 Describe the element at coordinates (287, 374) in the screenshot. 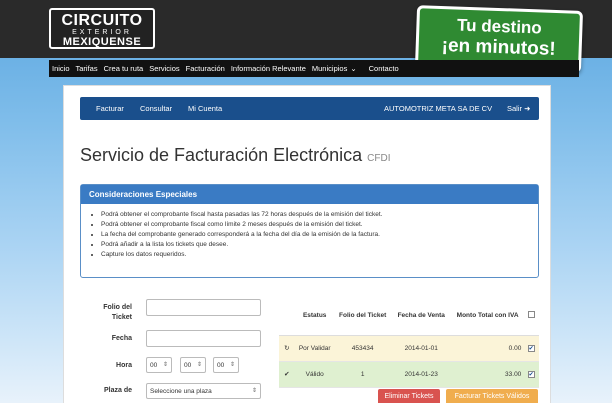

I see `check-icon: ✔` at that location.